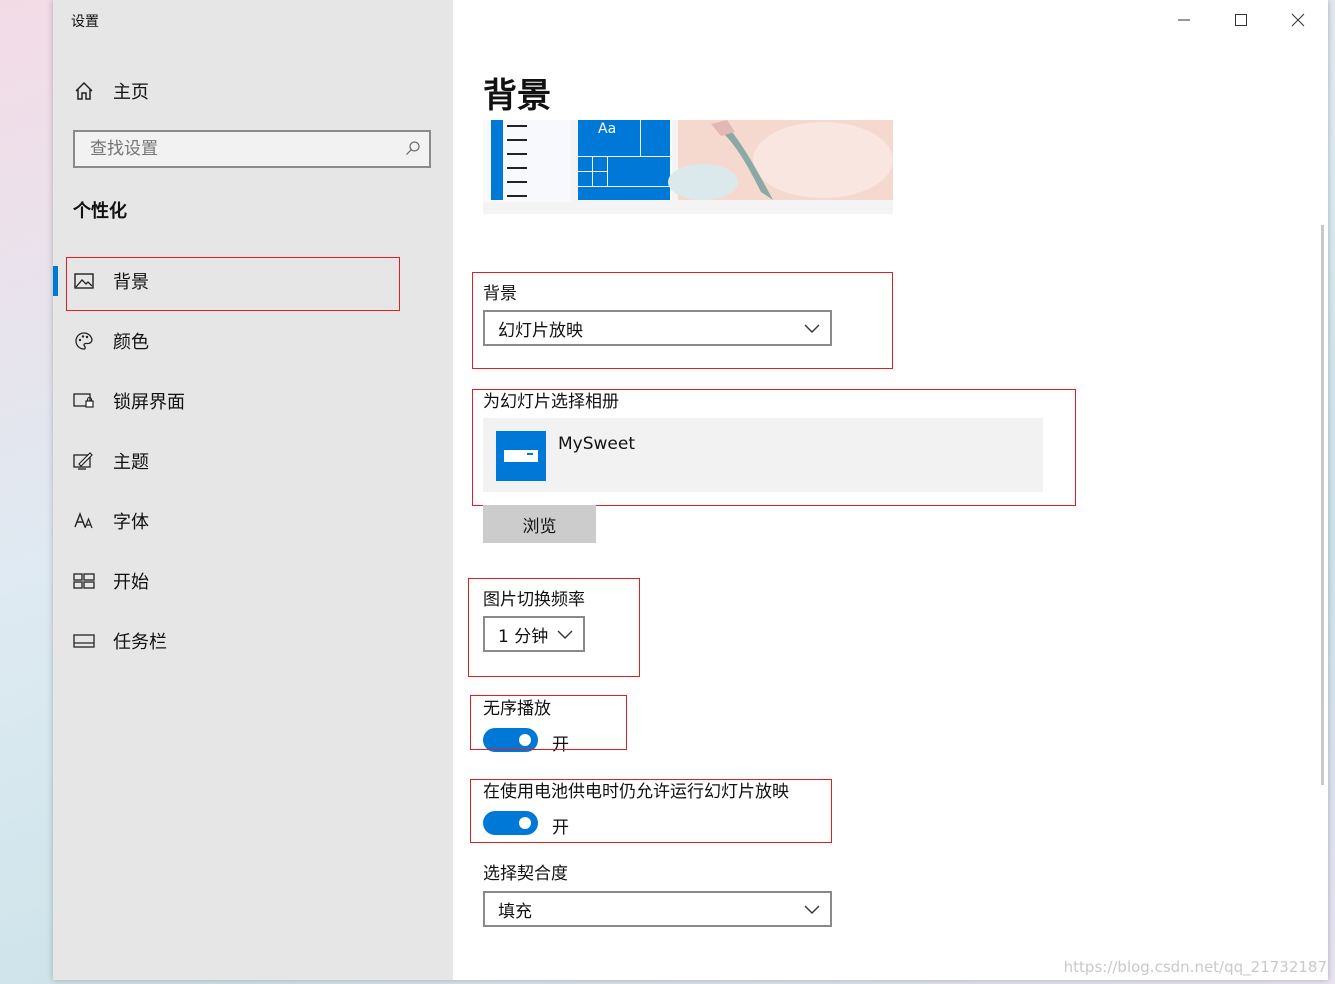  Describe the element at coordinates (1195, 967) in the screenshot. I see `watermark: https://blog.csdn.net/qq_21732187` at that location.